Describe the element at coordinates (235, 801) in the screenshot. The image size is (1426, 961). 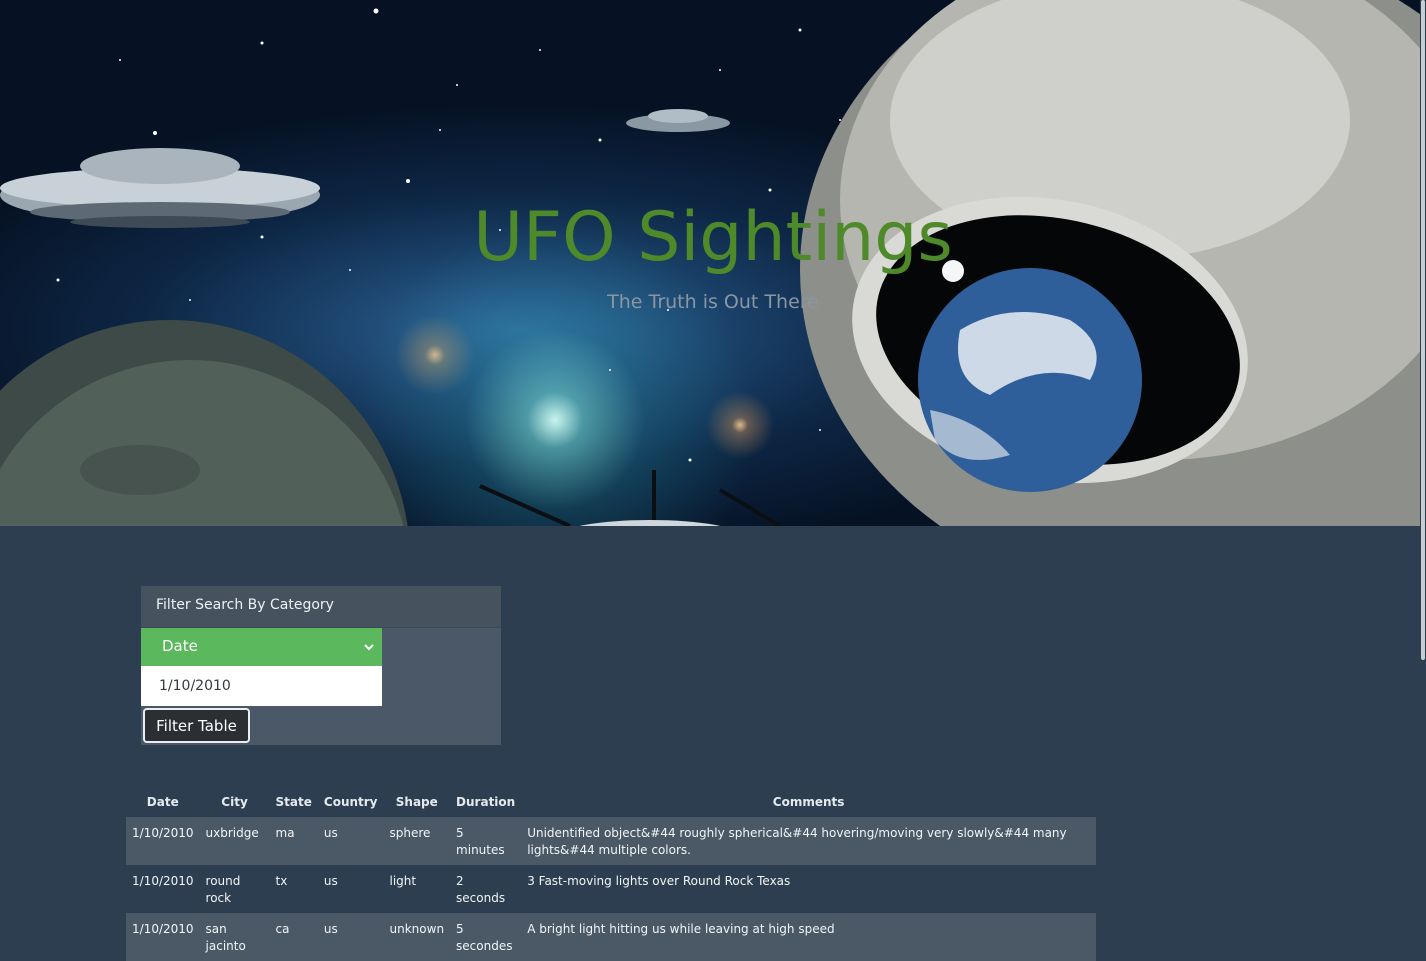
I see `header-city: City` at that location.